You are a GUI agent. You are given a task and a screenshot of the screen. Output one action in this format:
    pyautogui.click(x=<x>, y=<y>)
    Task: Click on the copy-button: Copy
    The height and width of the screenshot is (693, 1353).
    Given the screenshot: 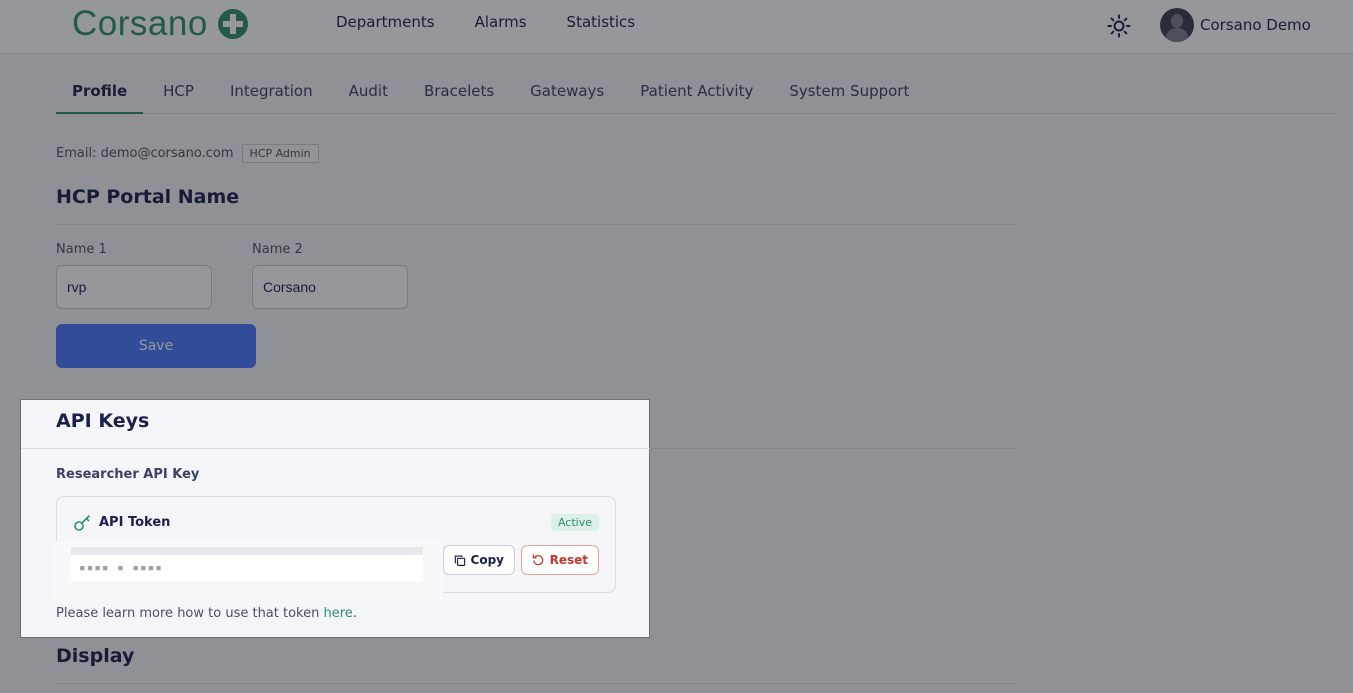 What is the action you would take?
    pyautogui.click(x=479, y=560)
    